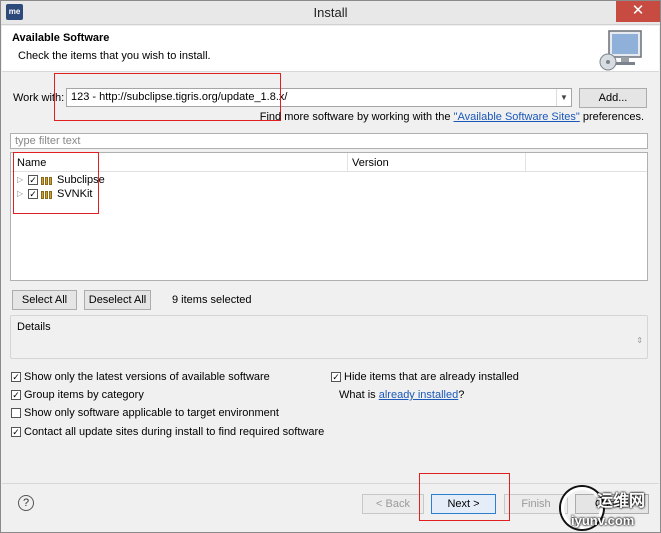  Describe the element at coordinates (26, 503) in the screenshot. I see `help-icon: ?` at that location.